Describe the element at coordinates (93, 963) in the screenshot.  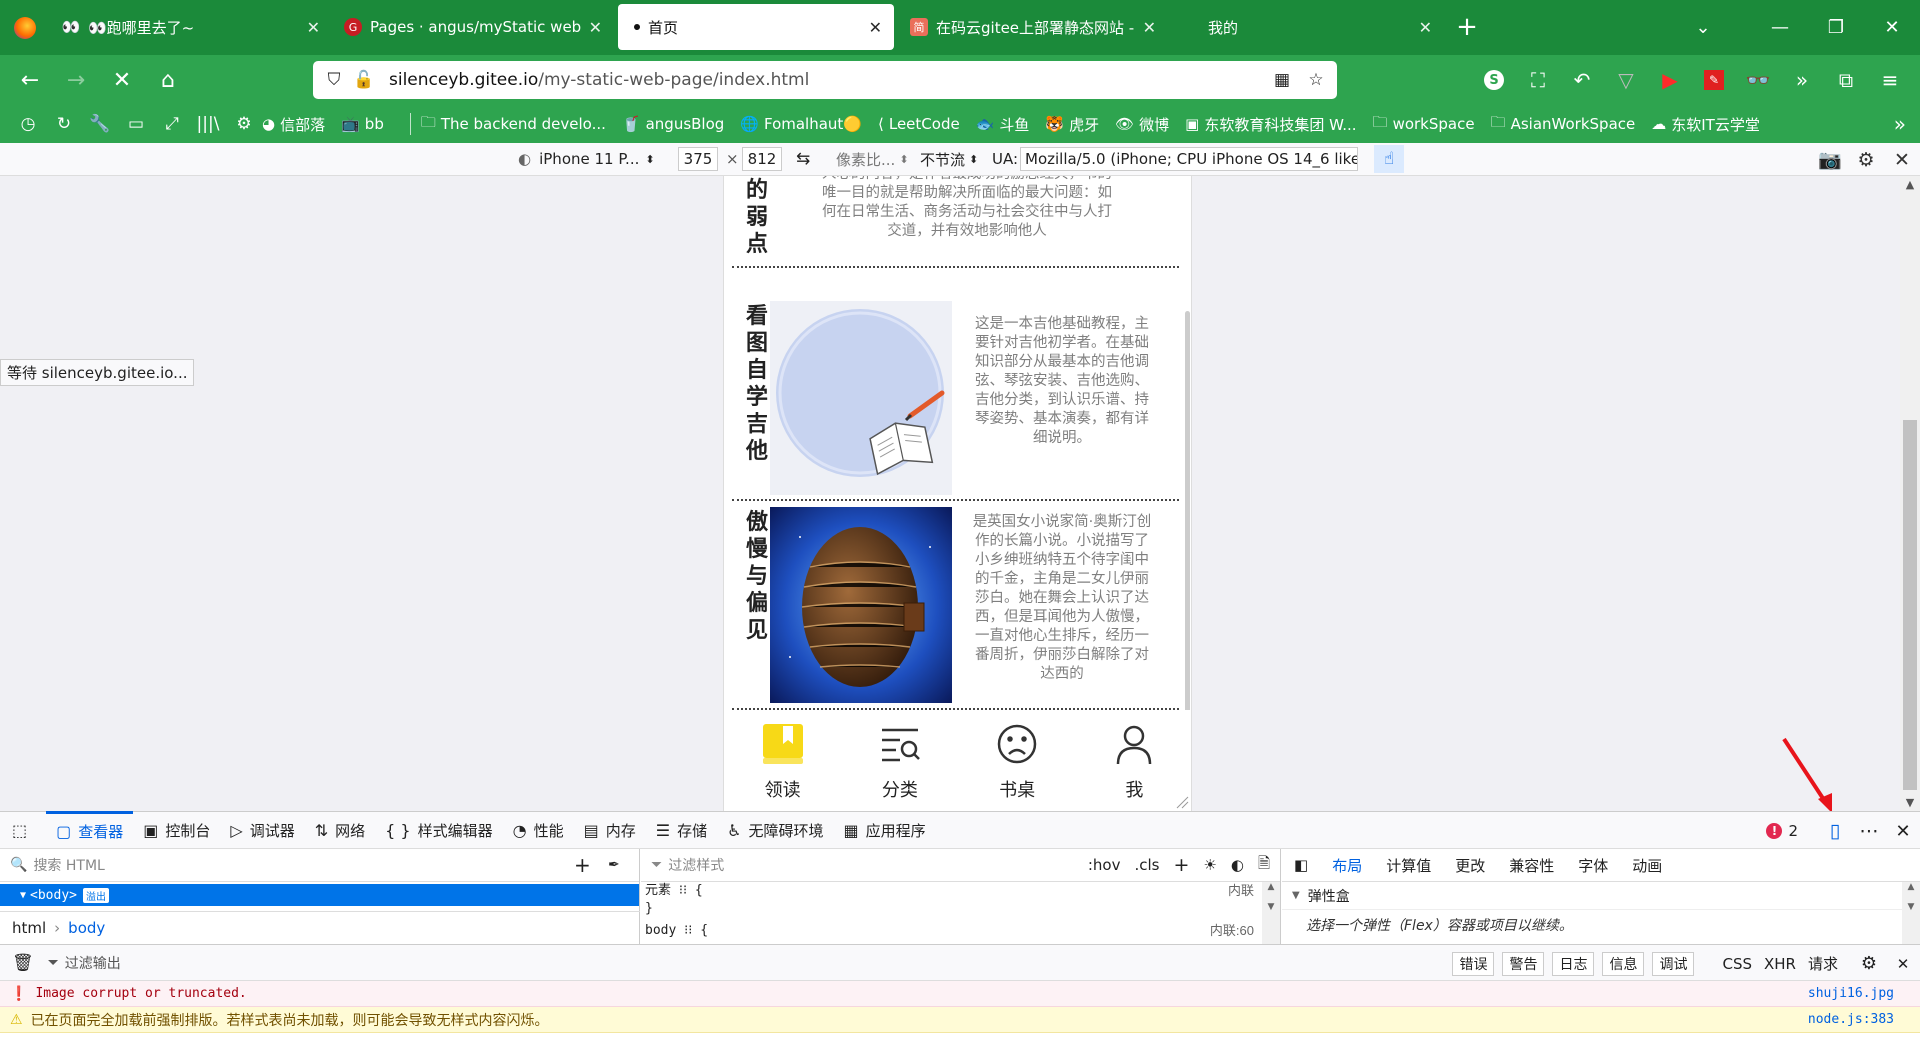
I see `console-filter-input: 过滤输出` at that location.